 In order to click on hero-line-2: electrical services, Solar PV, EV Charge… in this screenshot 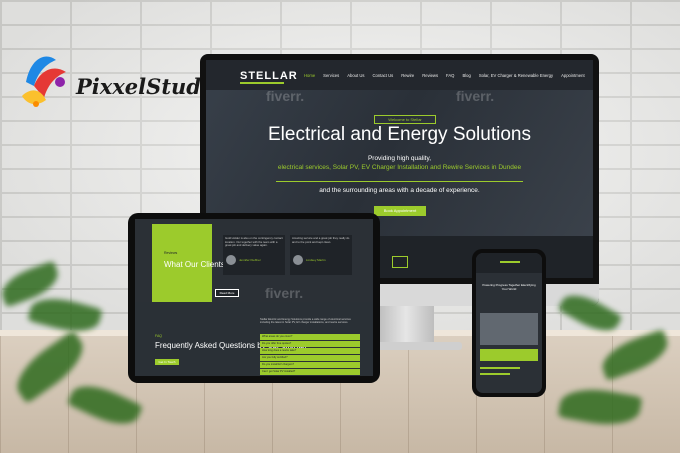, I will do `click(399, 167)`.